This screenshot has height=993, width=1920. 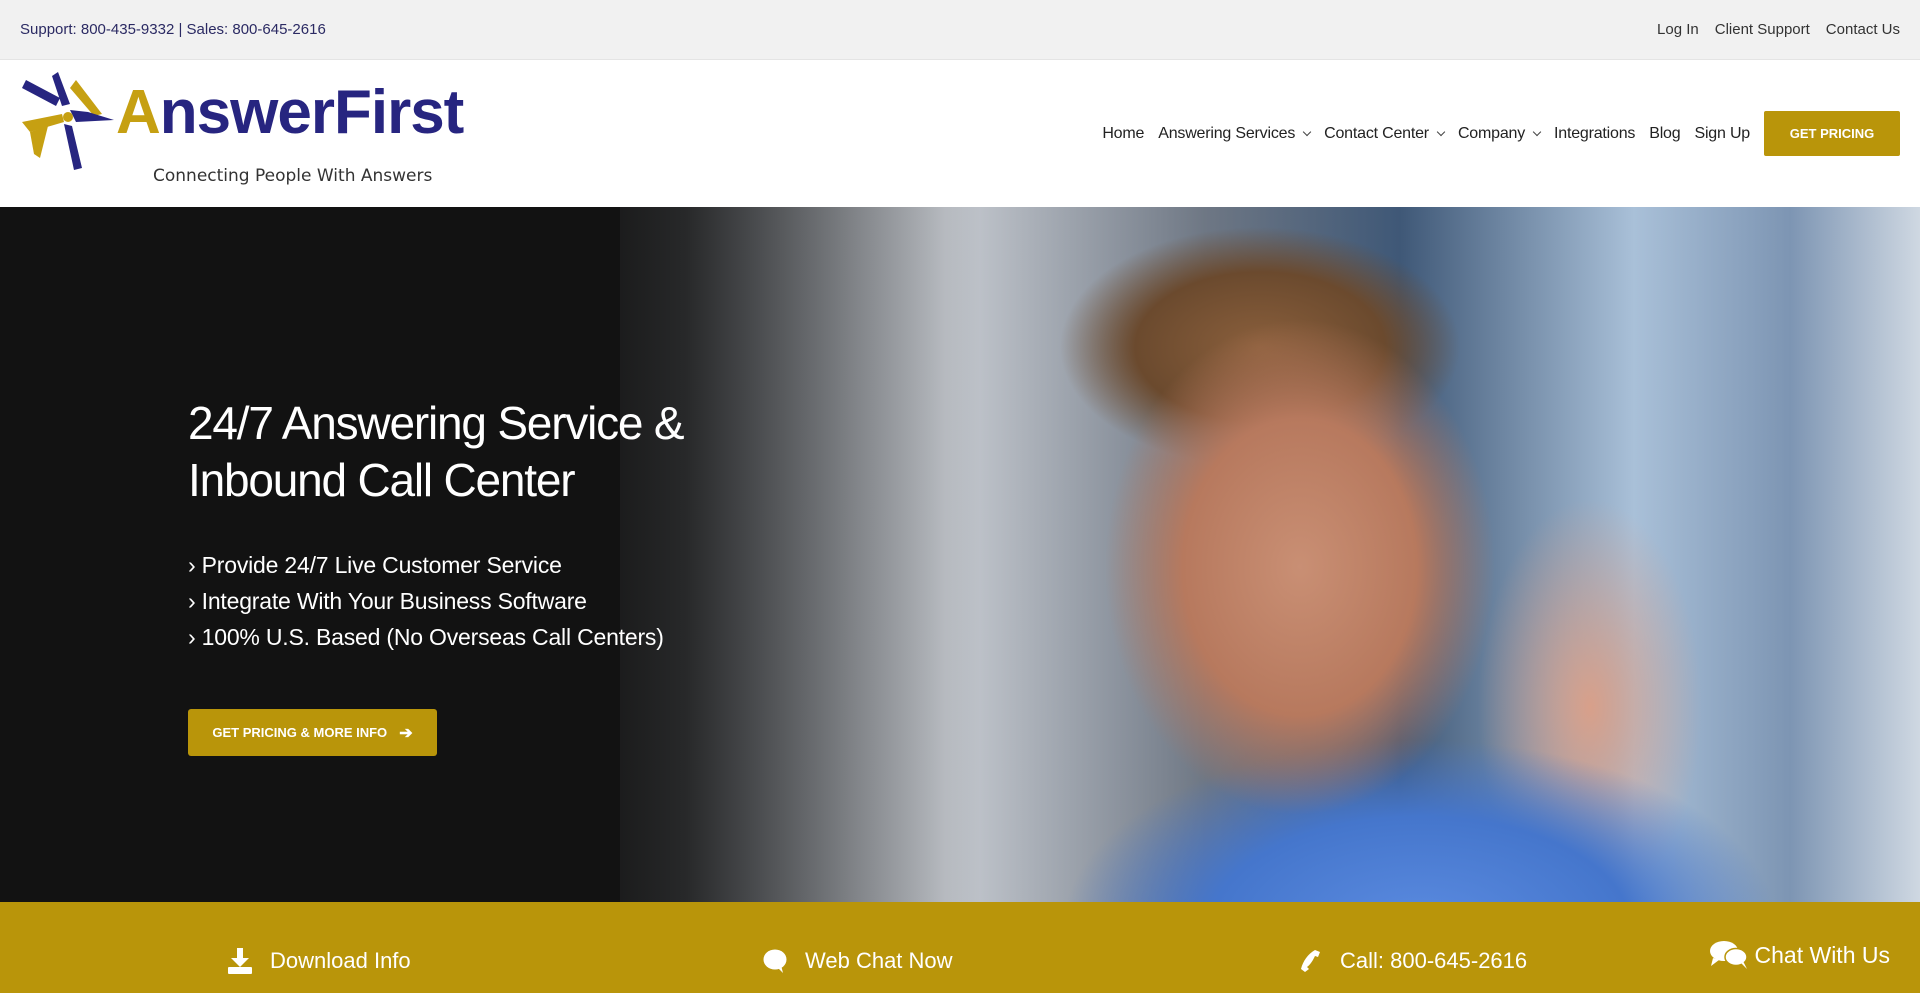 I want to click on login-link: Log In, so click(x=1678, y=29).